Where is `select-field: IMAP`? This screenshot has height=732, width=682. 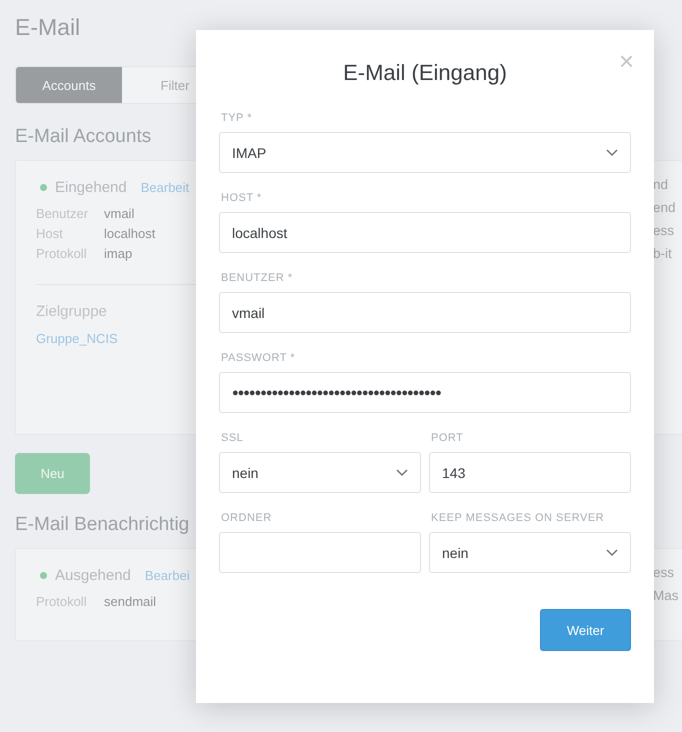 select-field: IMAP is located at coordinates (425, 152).